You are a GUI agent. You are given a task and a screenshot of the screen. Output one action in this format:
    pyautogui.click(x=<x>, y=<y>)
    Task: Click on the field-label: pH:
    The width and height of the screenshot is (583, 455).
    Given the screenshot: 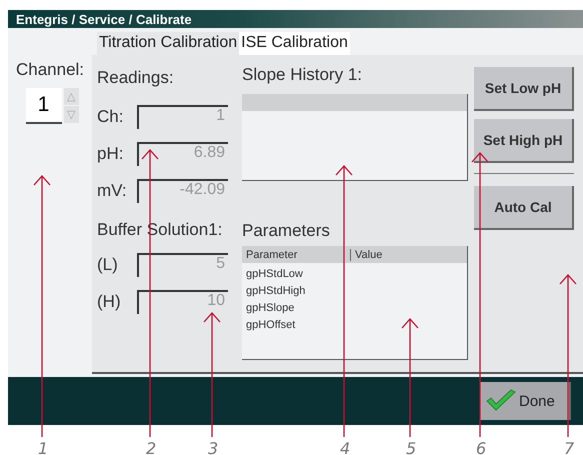 What is the action you would take?
    pyautogui.click(x=110, y=154)
    